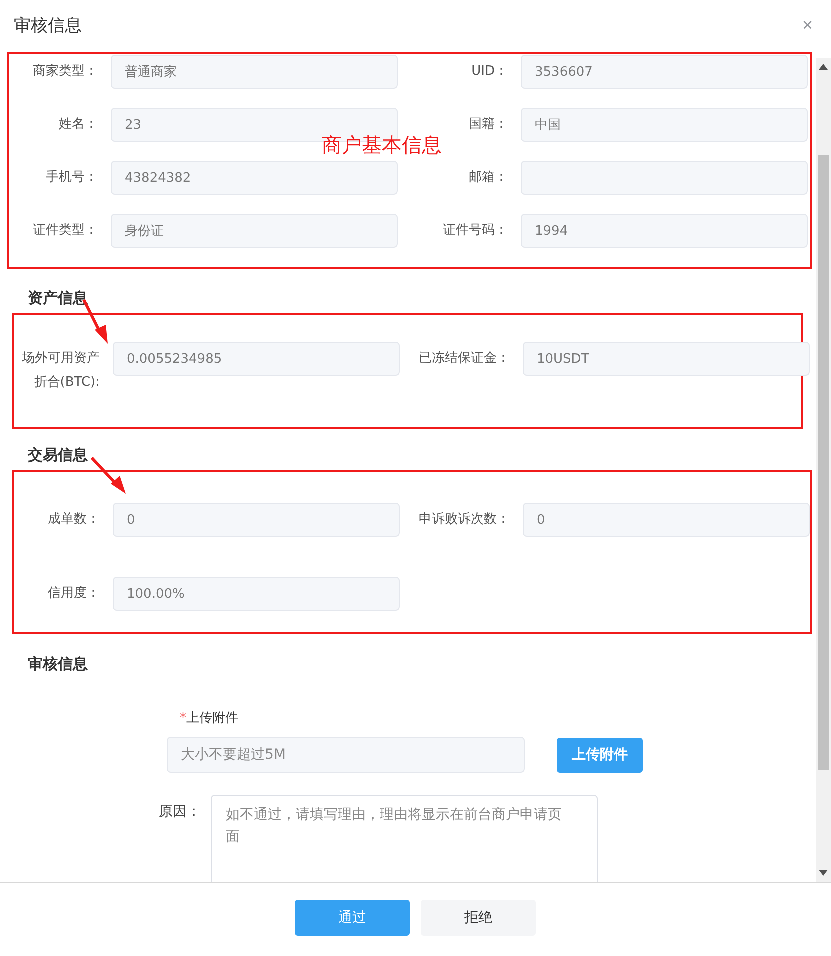 This screenshot has width=831, height=956. What do you see at coordinates (65, 72) in the screenshot?
I see `field-label: 商家类型：` at bounding box center [65, 72].